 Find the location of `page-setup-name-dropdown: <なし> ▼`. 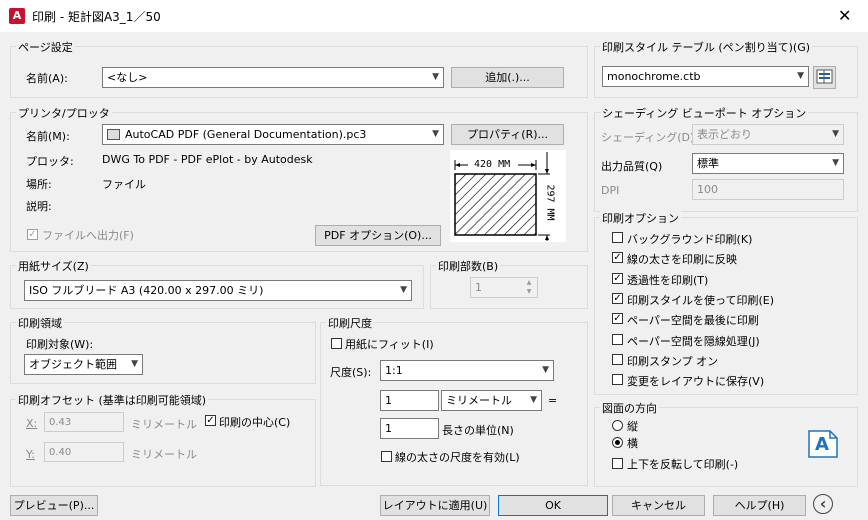

page-setup-name-dropdown: <なし> ▼ is located at coordinates (273, 77).